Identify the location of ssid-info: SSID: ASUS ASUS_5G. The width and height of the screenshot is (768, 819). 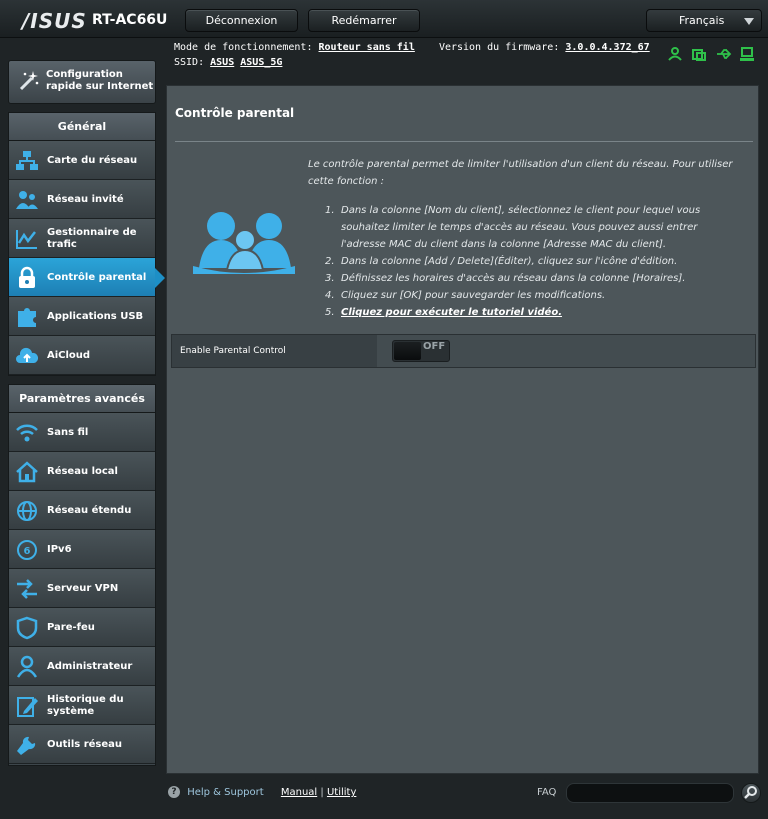
(228, 62).